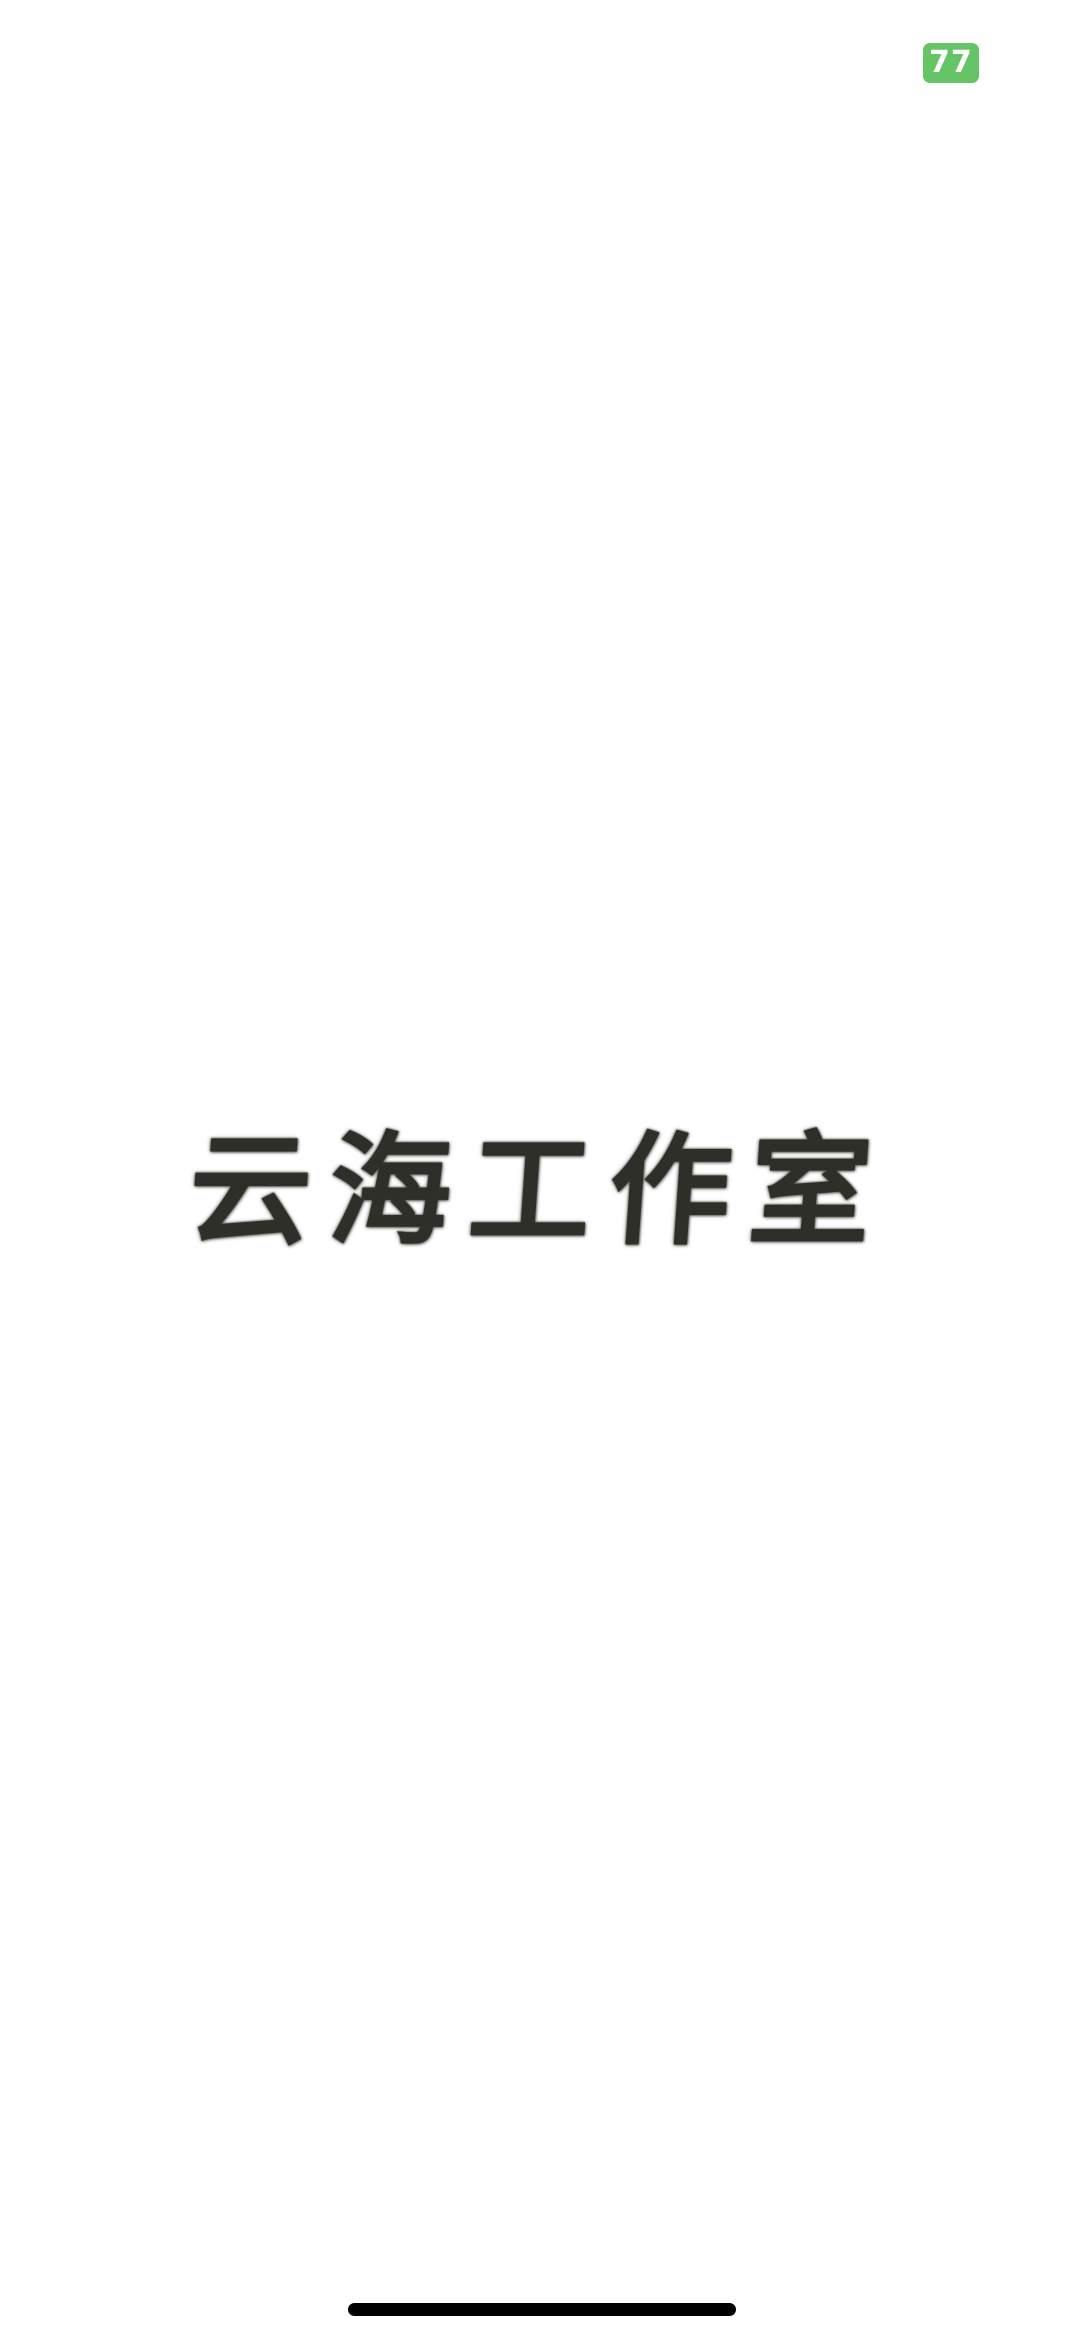 The height and width of the screenshot is (2337, 1080). I want to click on home-indicator, so click(542, 2309).